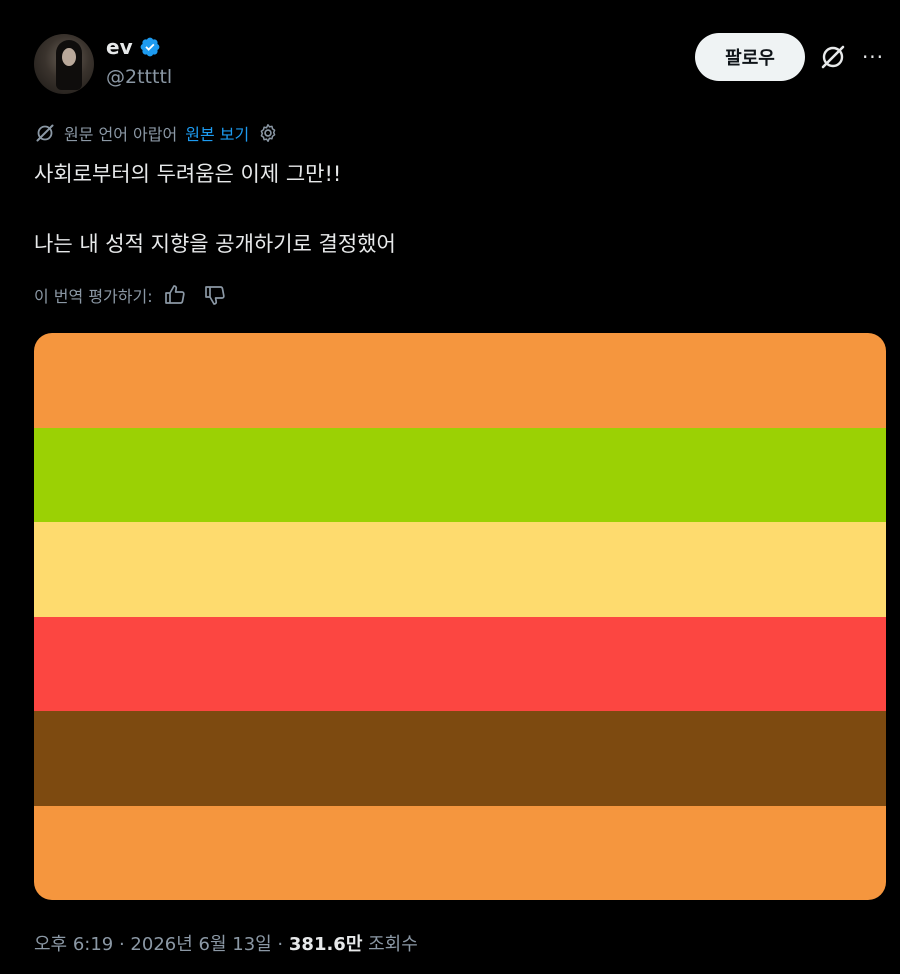 This screenshot has height=974, width=900. What do you see at coordinates (133, 47) in the screenshot?
I see `author-name-row: ev` at bounding box center [133, 47].